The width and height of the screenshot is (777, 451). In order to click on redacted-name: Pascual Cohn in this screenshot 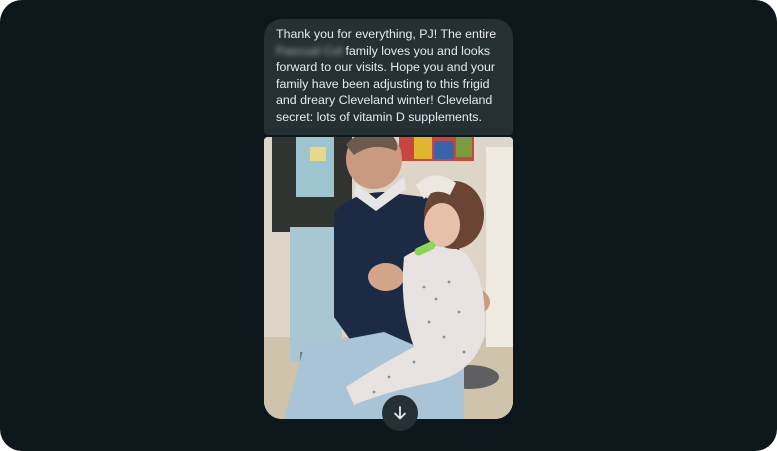, I will do `click(309, 50)`.